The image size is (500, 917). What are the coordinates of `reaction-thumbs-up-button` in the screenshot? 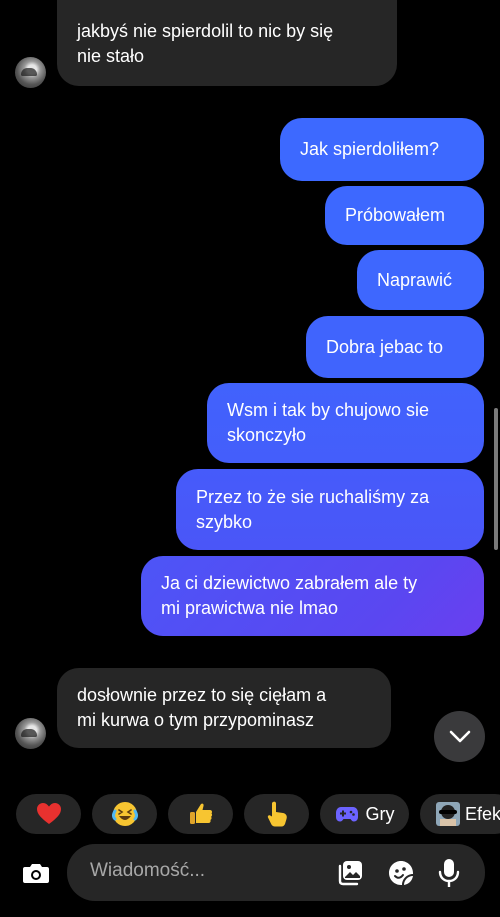 It's located at (200, 814).